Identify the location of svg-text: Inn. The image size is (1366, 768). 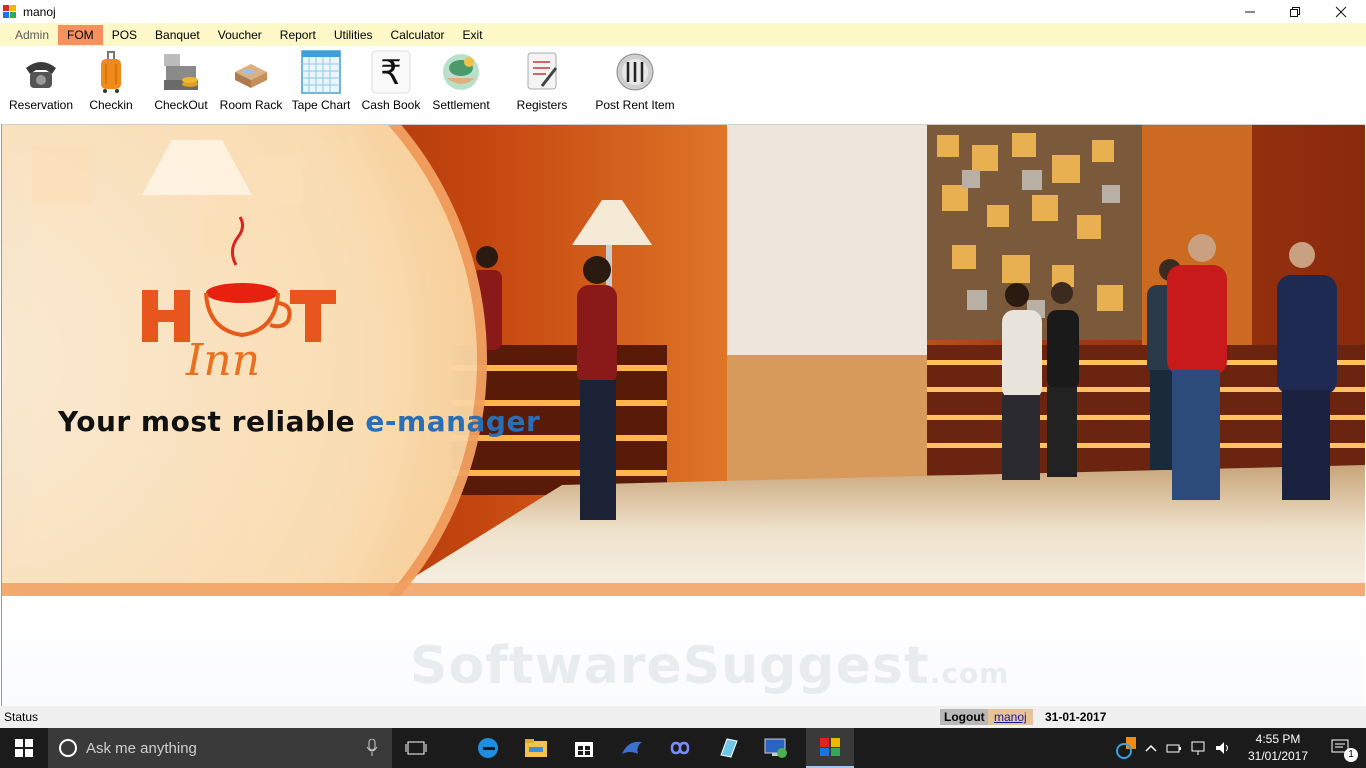
(222, 360).